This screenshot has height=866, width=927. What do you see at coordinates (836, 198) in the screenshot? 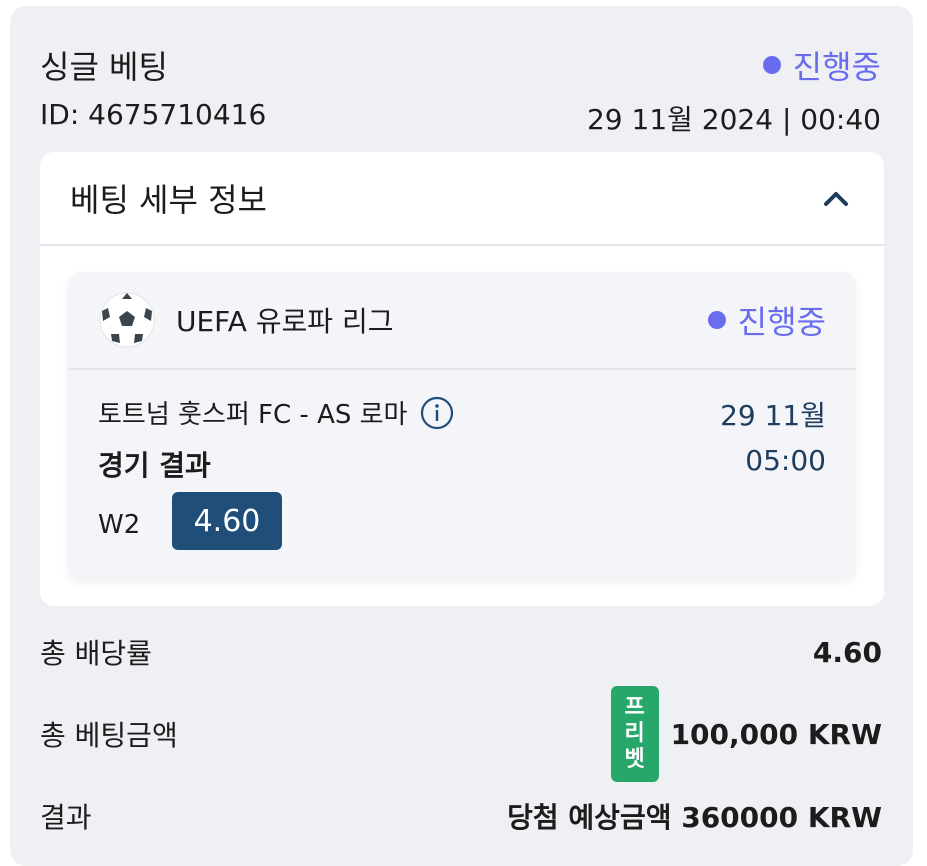
I see `chevron-up-icon` at bounding box center [836, 198].